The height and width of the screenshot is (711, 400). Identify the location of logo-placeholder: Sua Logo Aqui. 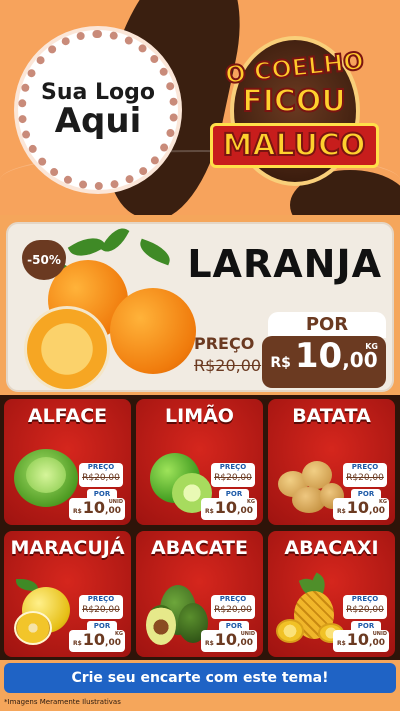
(98, 110).